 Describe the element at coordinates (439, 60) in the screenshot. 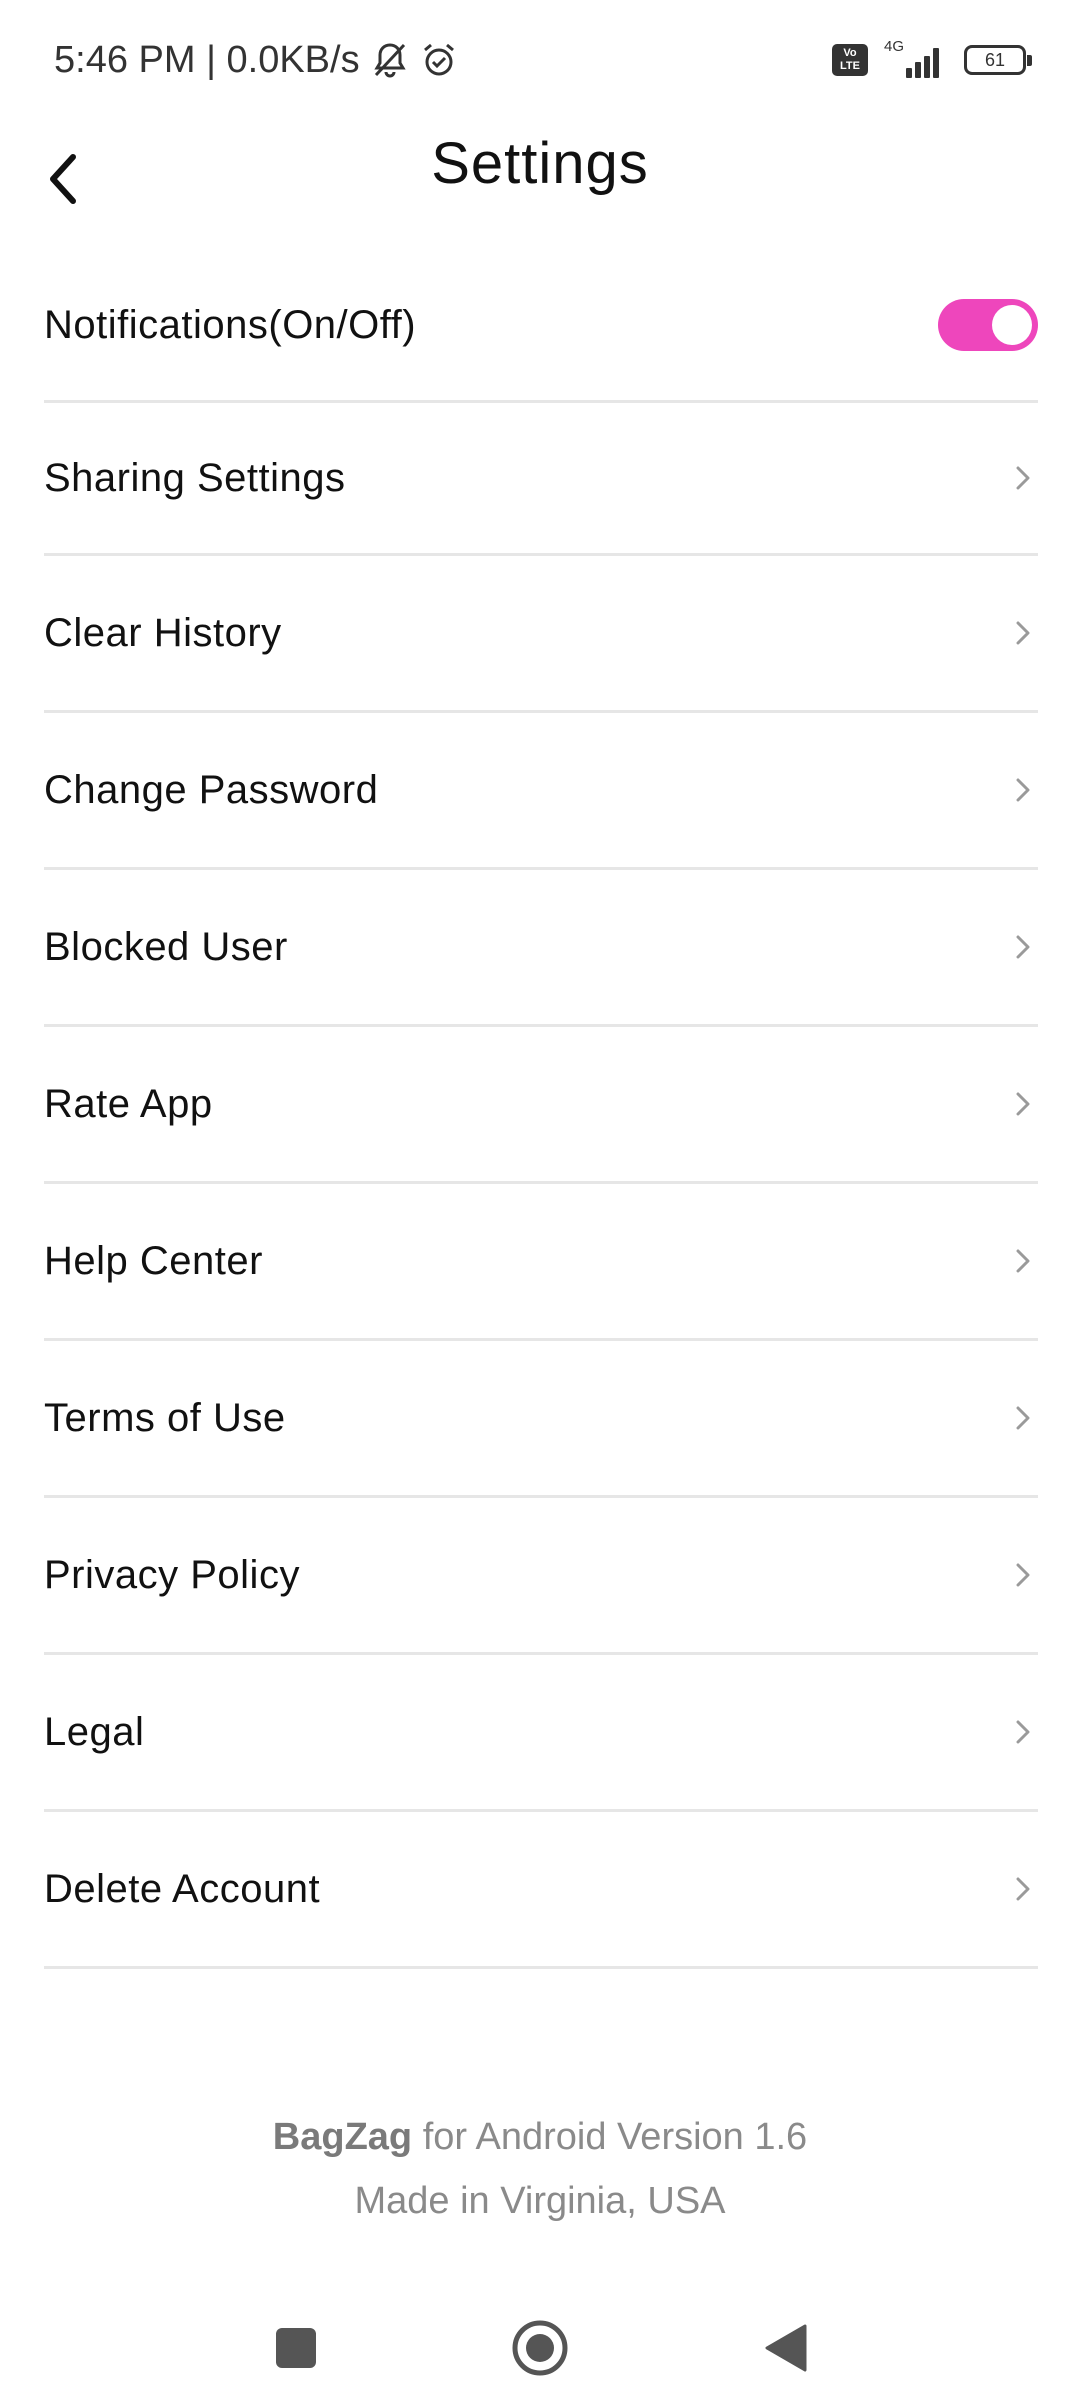

I see `alarm-icon` at that location.